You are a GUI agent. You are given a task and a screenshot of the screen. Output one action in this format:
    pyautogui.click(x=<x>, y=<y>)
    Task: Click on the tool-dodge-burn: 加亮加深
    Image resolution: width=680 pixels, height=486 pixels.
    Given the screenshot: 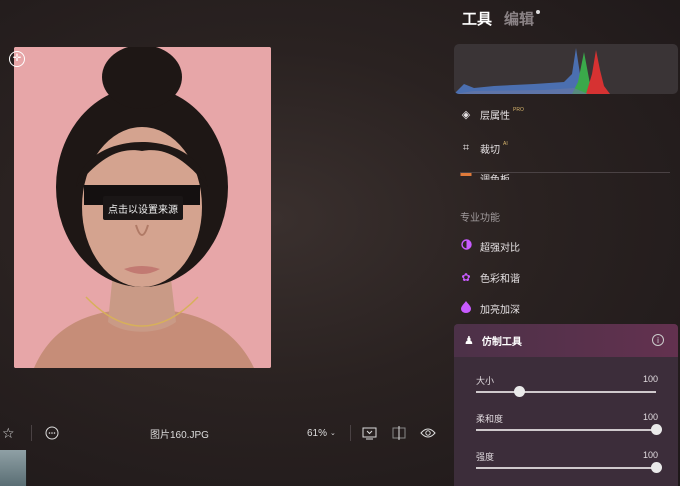 What is the action you would take?
    pyautogui.click(x=490, y=308)
    